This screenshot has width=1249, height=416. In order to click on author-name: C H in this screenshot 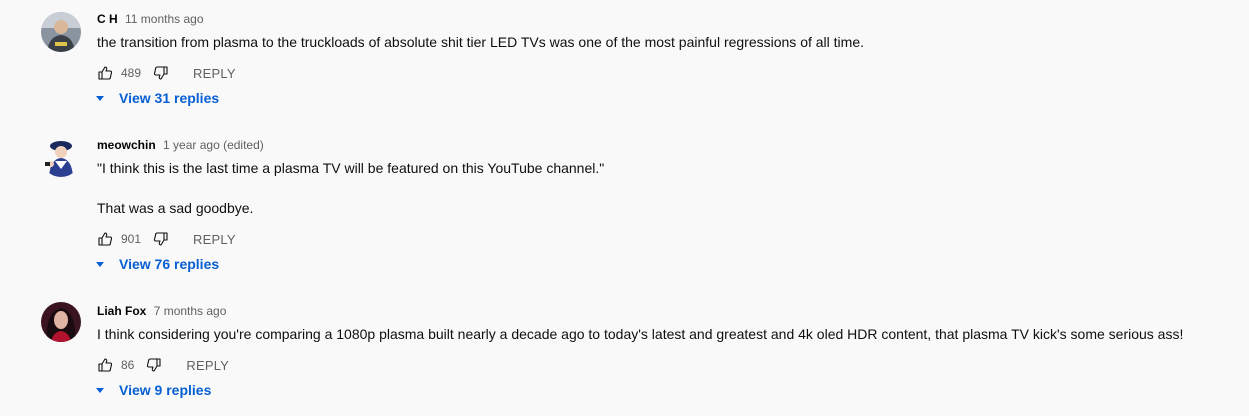, I will do `click(107, 19)`.